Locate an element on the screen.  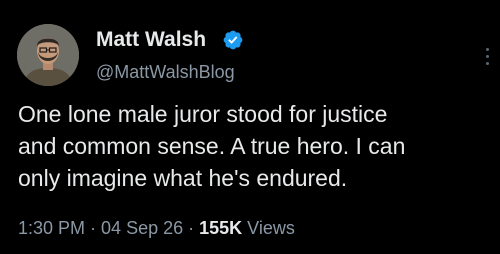
views-count: 155K is located at coordinates (220, 228).